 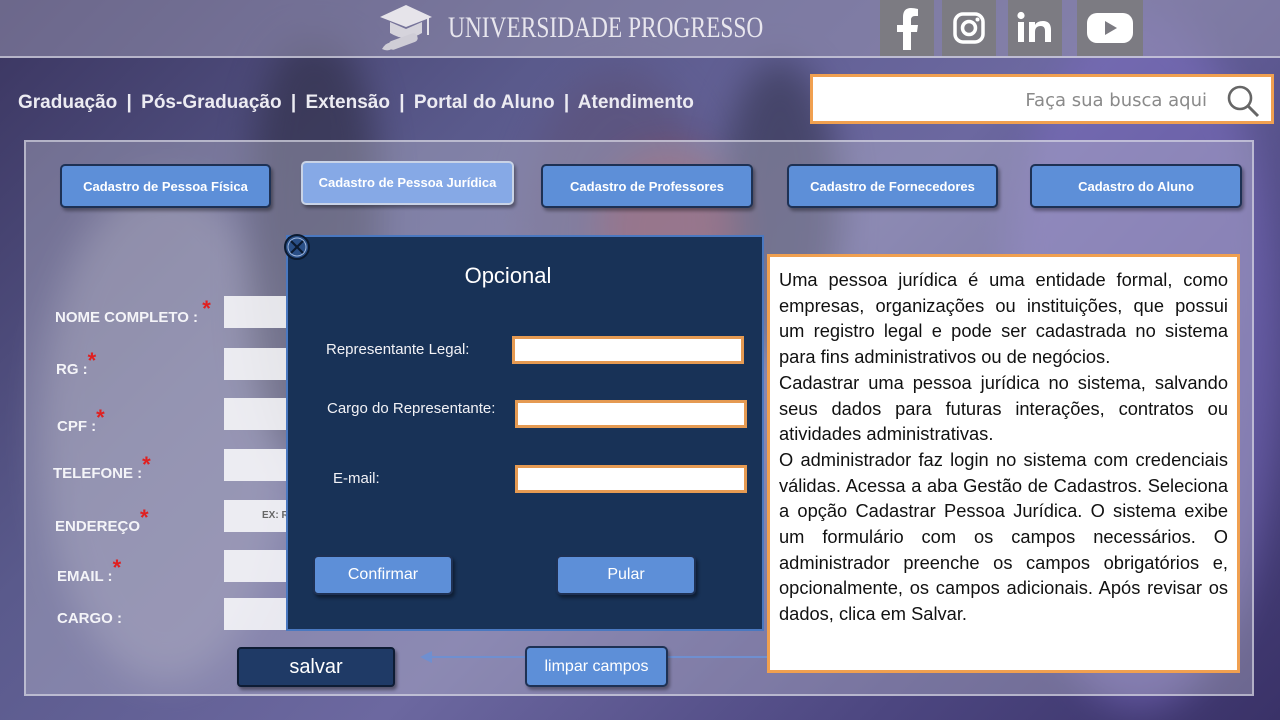 I want to click on instagram-link, so click(x=969, y=28).